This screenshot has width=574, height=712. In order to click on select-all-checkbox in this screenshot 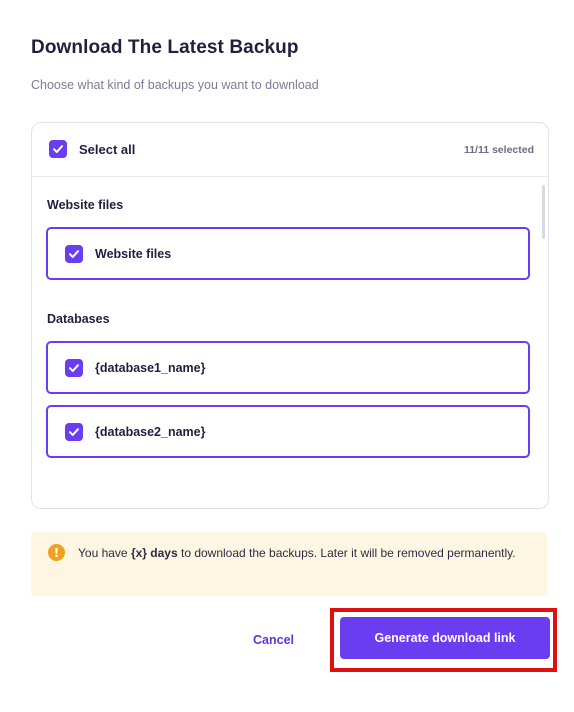, I will do `click(58, 149)`.